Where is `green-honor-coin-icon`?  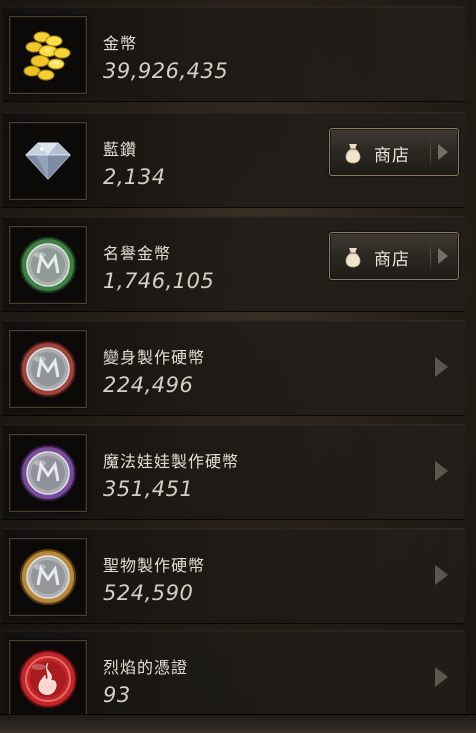
green-honor-coin-icon is located at coordinates (48, 265).